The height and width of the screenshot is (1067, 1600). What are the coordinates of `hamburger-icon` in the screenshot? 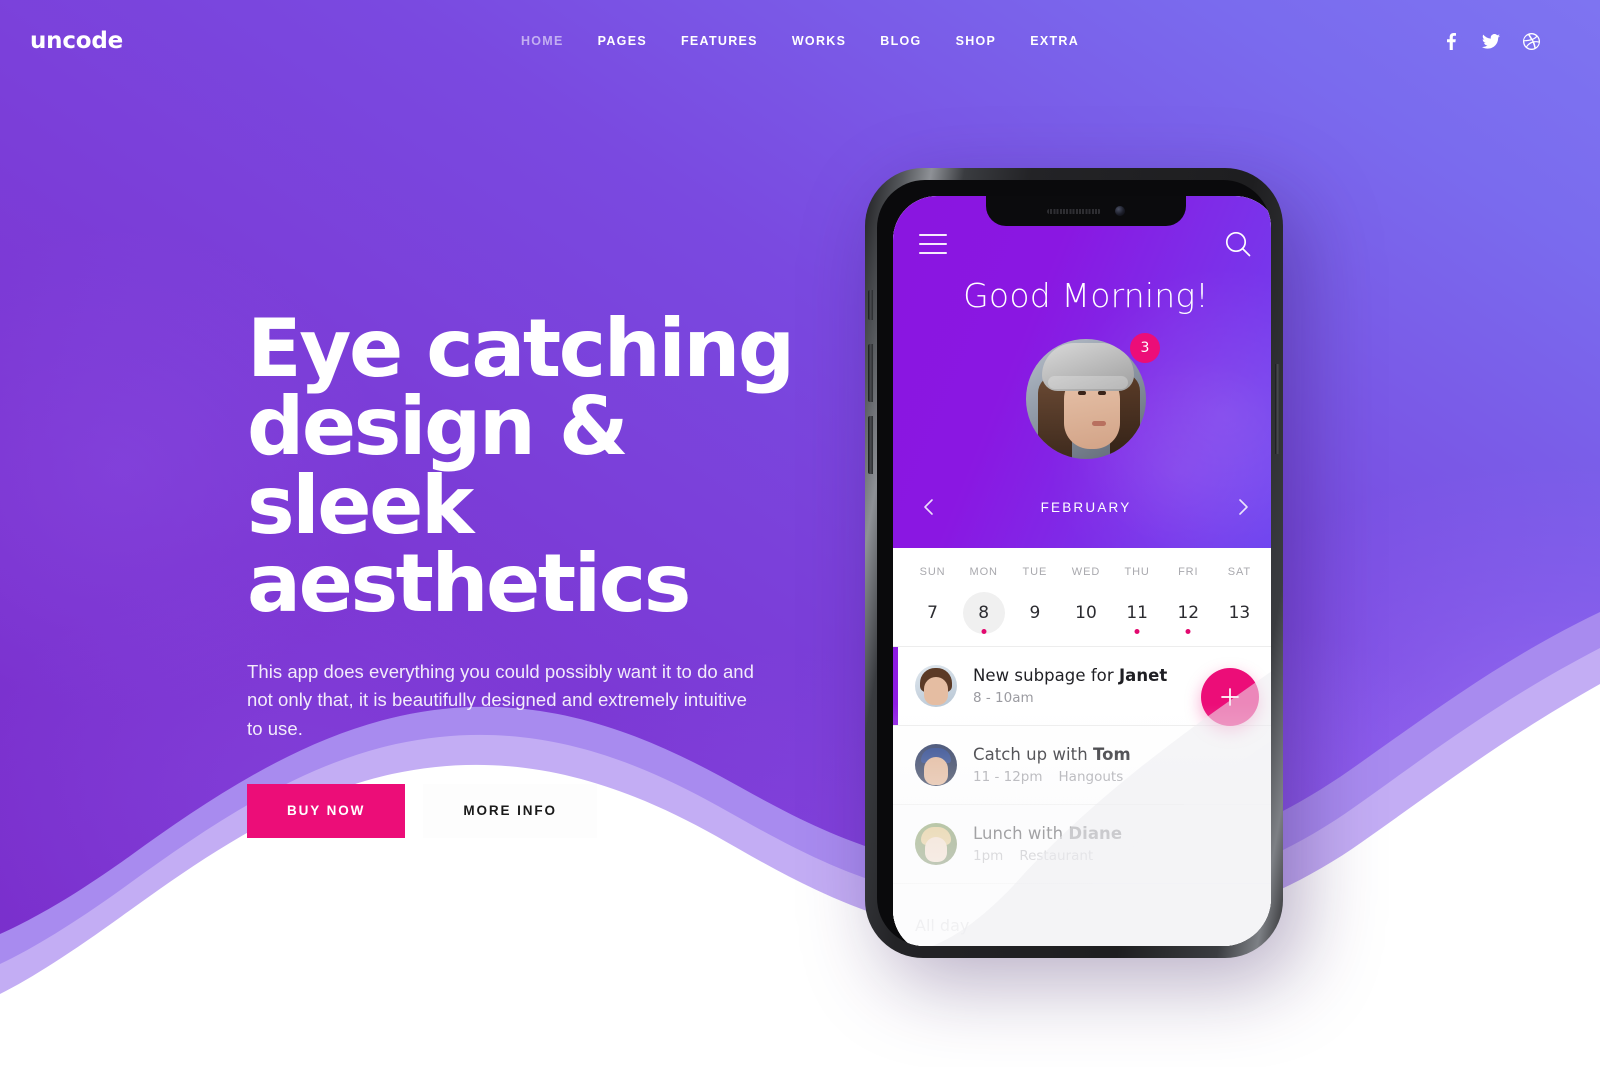 It's located at (933, 244).